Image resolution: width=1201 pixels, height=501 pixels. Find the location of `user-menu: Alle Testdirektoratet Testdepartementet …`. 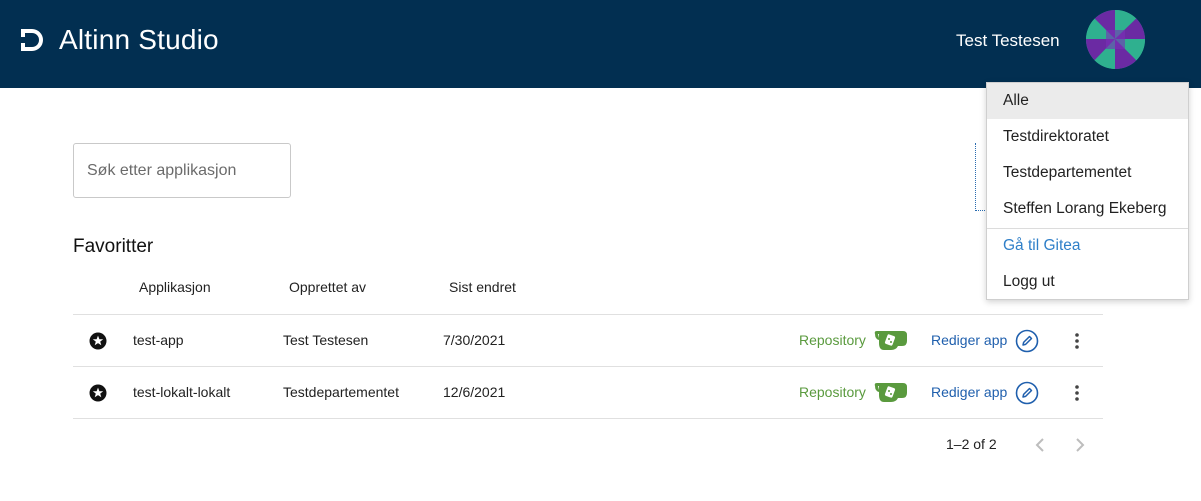

user-menu: Alle Testdirektoratet Testdepartementet … is located at coordinates (1087, 191).